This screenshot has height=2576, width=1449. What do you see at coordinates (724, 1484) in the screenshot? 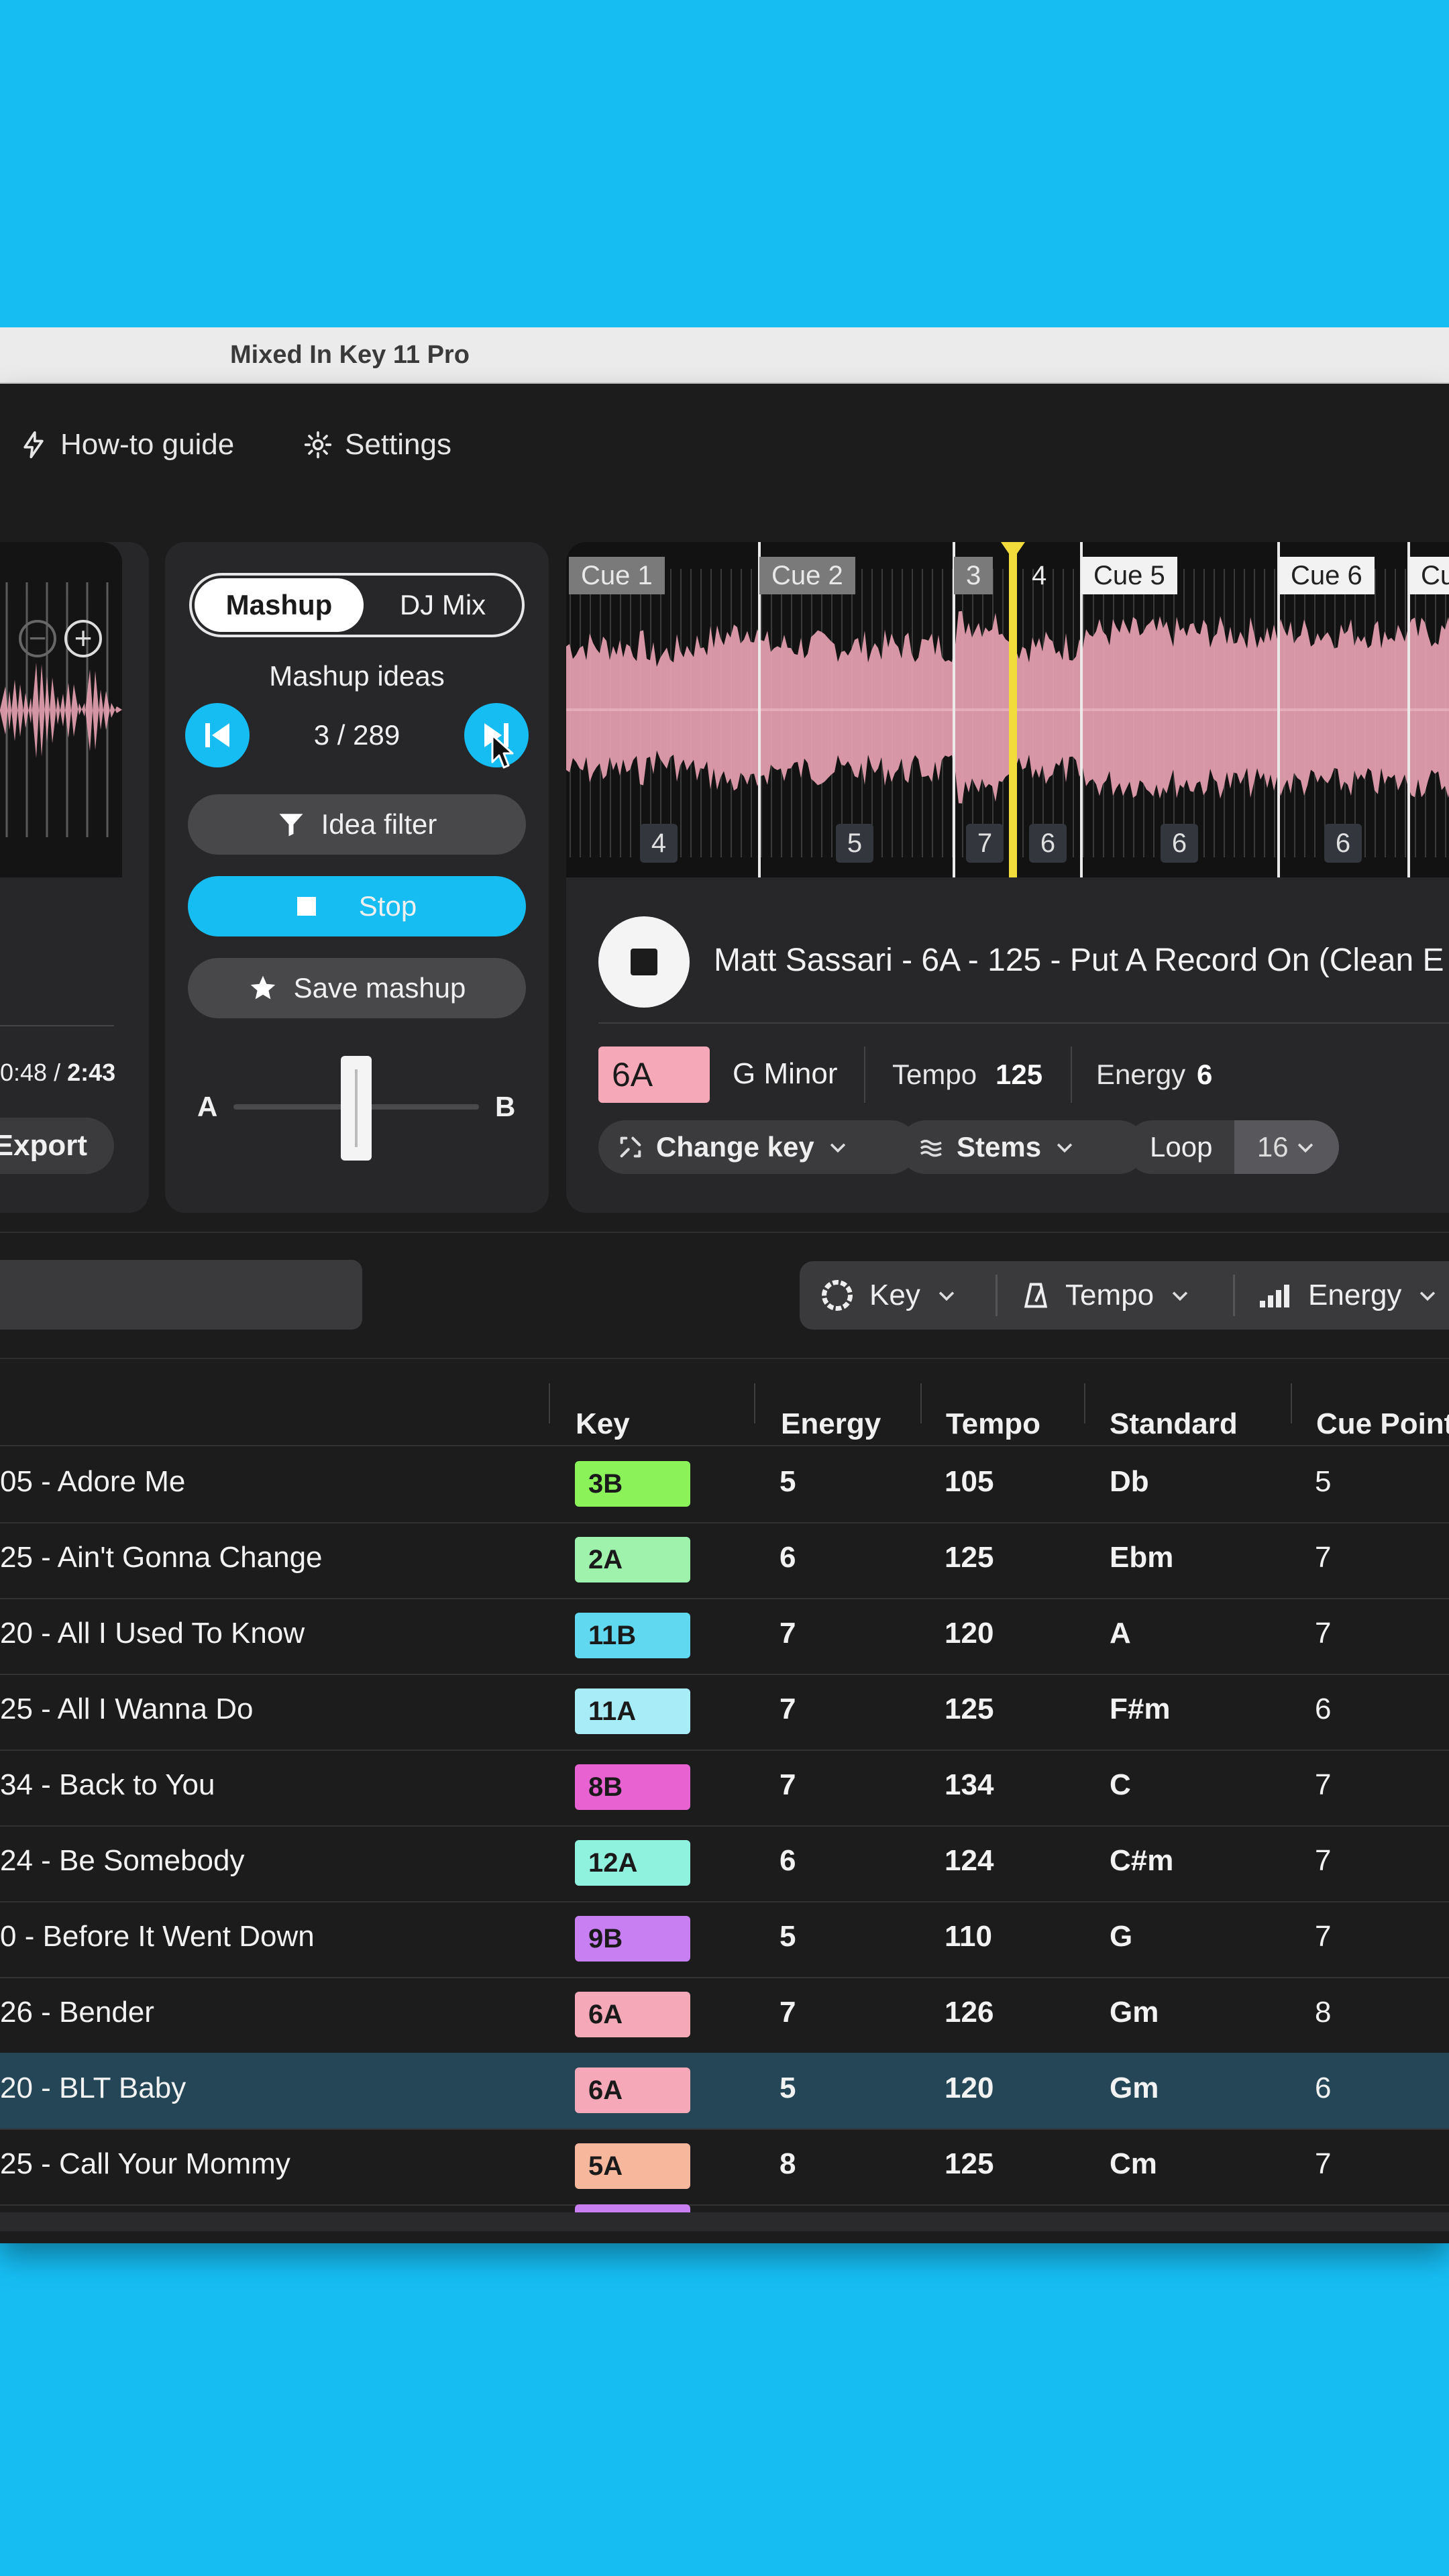
I see `table-row: 05 - Adore Me 3B 5 105 Db 5` at bounding box center [724, 1484].